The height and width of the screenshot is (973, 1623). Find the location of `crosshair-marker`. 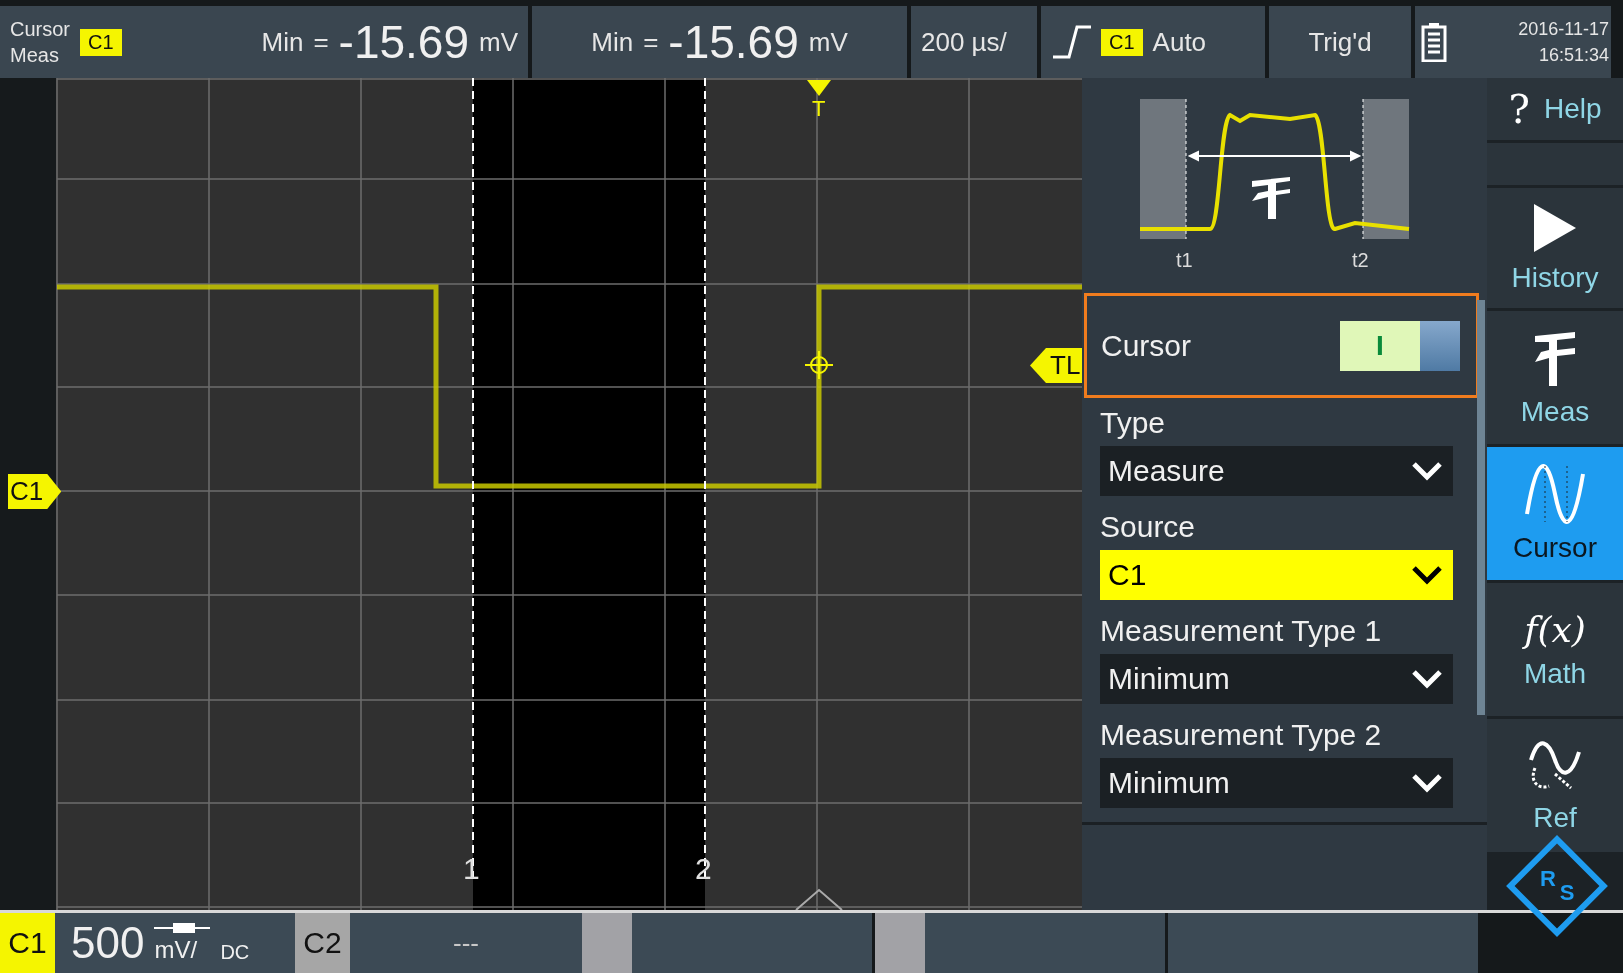

crosshair-marker is located at coordinates (819, 365).